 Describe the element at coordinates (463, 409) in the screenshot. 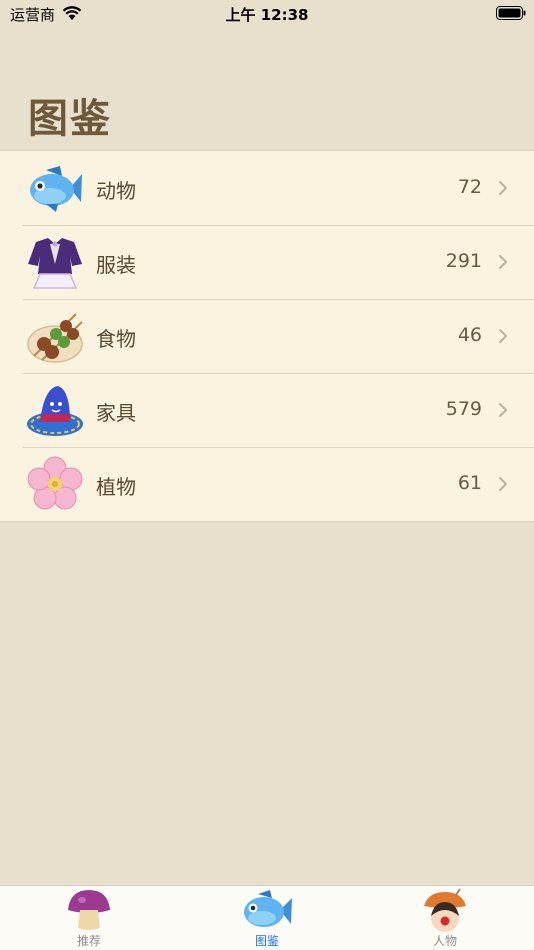

I see `row-count: 579` at that location.